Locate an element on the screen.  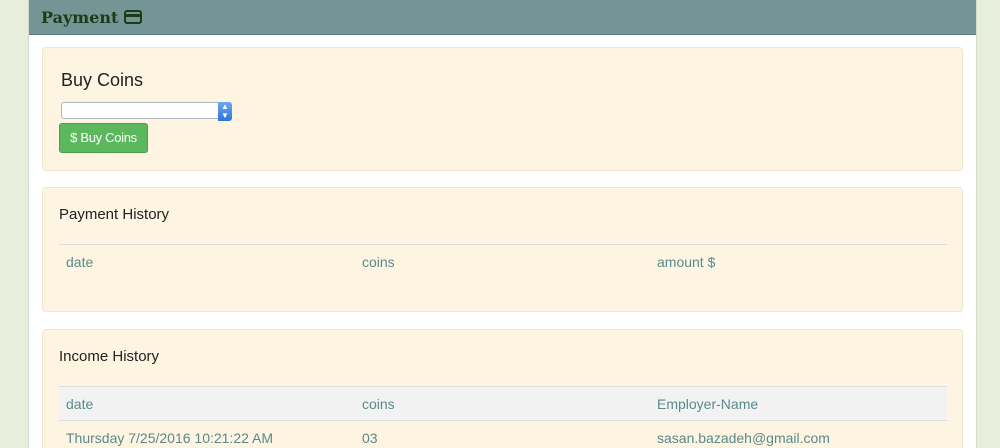
coin-package-select: ▲ ▼ is located at coordinates (146, 111).